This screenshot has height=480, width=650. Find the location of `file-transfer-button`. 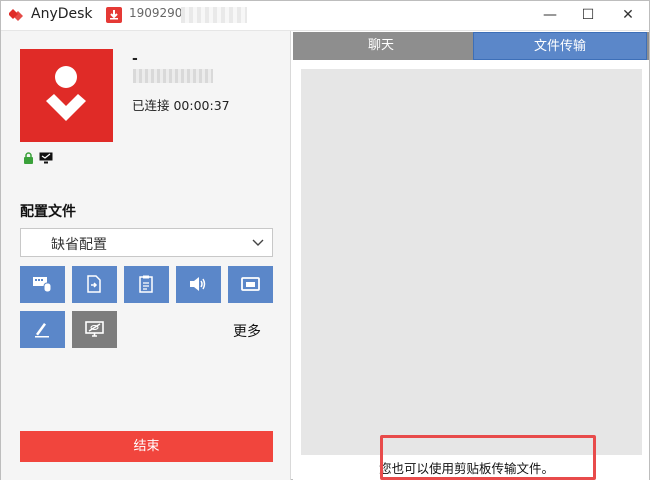

file-transfer-button is located at coordinates (94, 284).